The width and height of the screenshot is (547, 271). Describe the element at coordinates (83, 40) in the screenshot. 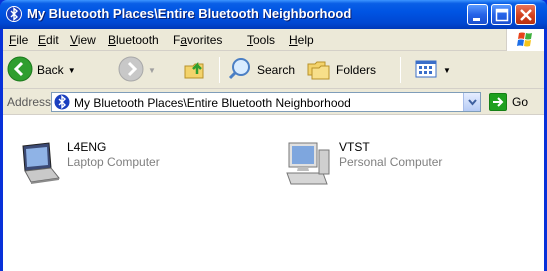

I see `menu-view: View` at that location.